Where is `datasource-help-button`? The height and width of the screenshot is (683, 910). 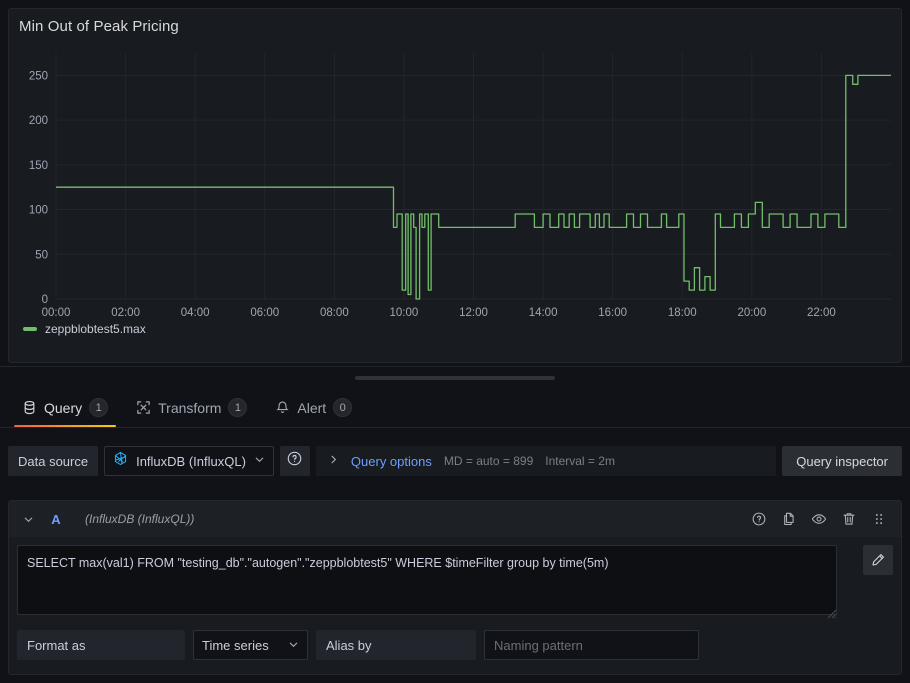
datasource-help-button is located at coordinates (294, 461).